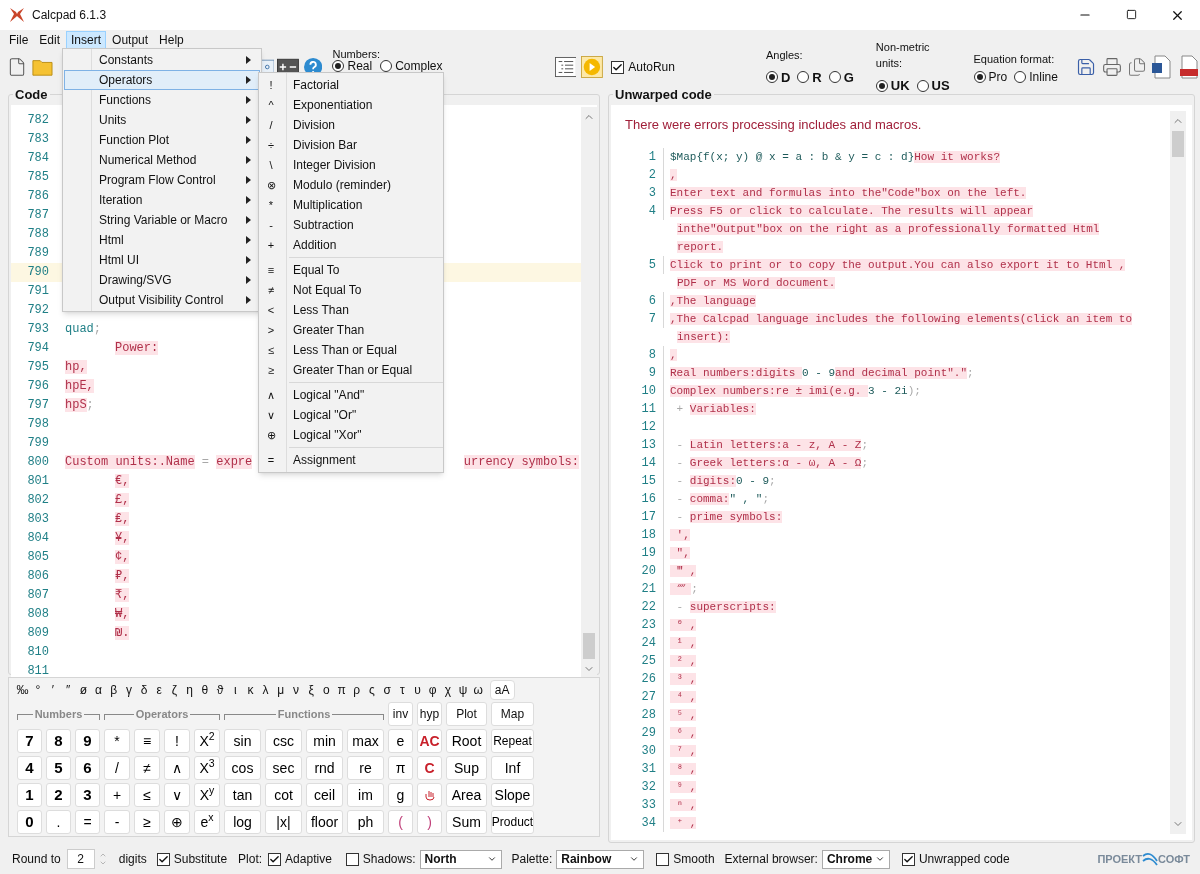 The height and width of the screenshot is (874, 1200). Describe the element at coordinates (117, 822) in the screenshot. I see `keypad-key: -` at that location.